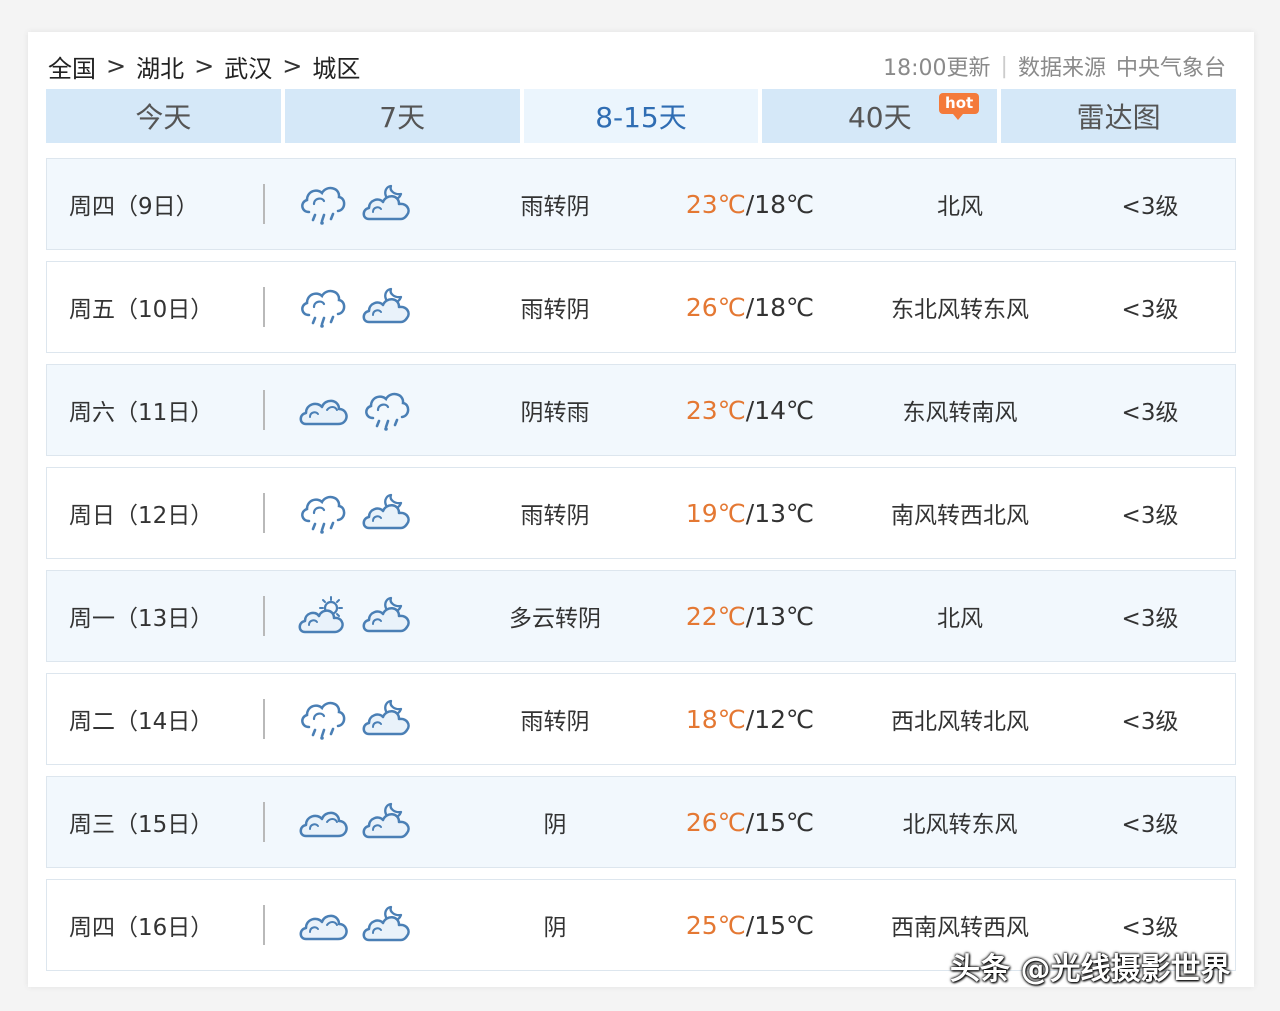 This screenshot has width=1280, height=1011. What do you see at coordinates (336, 68) in the screenshot?
I see `breadcrumb-district: 城区` at bounding box center [336, 68].